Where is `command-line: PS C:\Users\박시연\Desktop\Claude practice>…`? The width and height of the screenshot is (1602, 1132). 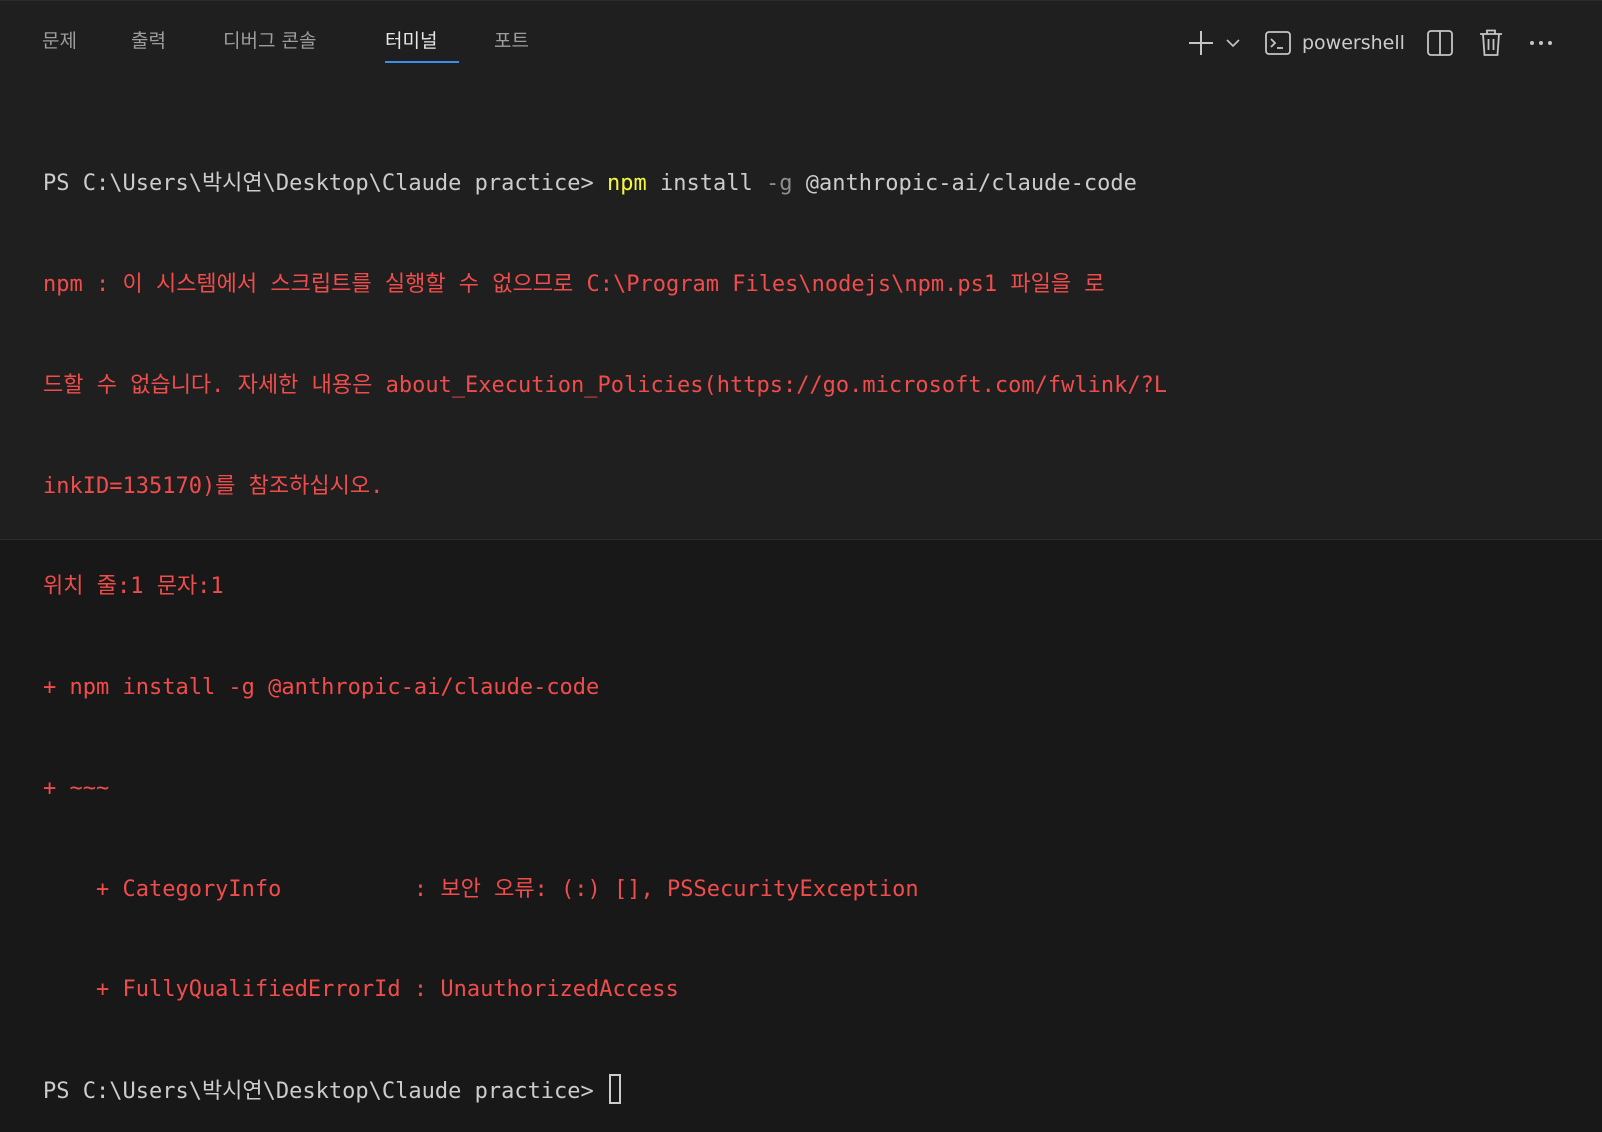
command-line: PS C:\Users\박시연\Desktop\Claude practice>… is located at coordinates (605, 184).